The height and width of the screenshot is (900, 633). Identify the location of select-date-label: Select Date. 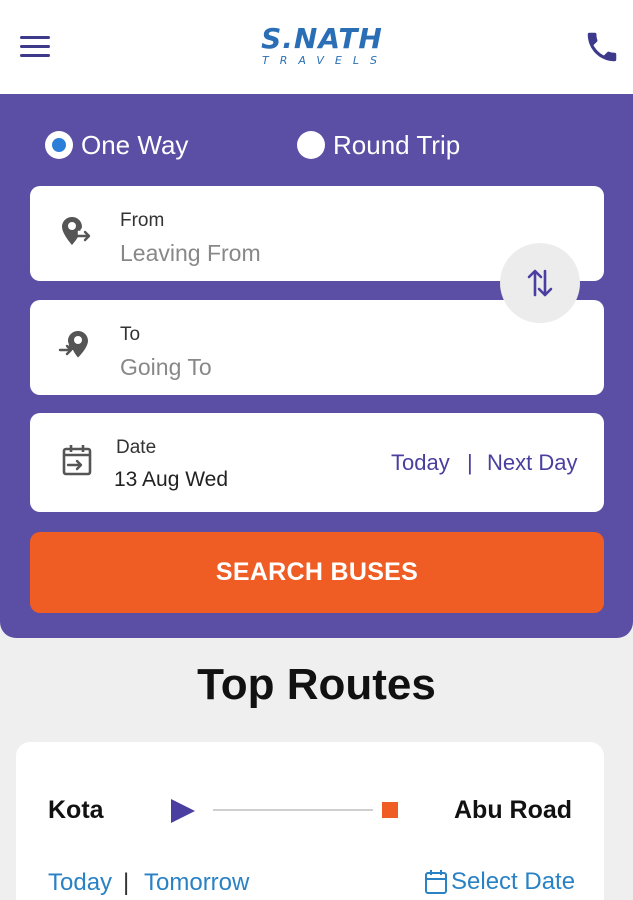
(513, 881).